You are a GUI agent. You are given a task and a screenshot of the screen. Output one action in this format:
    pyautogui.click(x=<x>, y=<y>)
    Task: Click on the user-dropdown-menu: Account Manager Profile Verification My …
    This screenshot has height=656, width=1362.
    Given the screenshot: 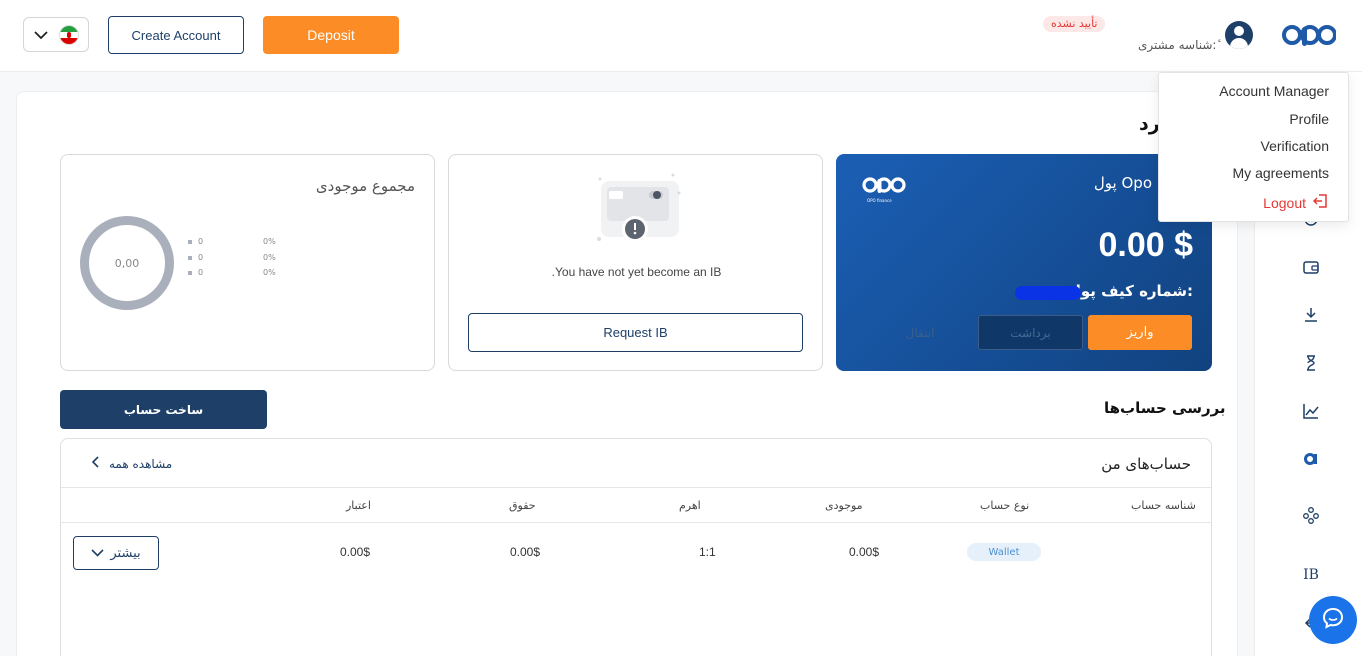 What is the action you would take?
    pyautogui.click(x=1253, y=147)
    